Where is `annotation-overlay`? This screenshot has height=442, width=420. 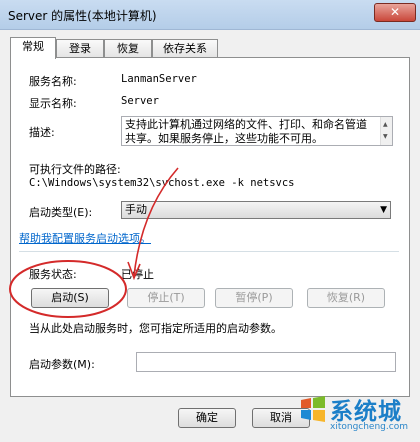
annotation-overlay is located at coordinates (94, 242).